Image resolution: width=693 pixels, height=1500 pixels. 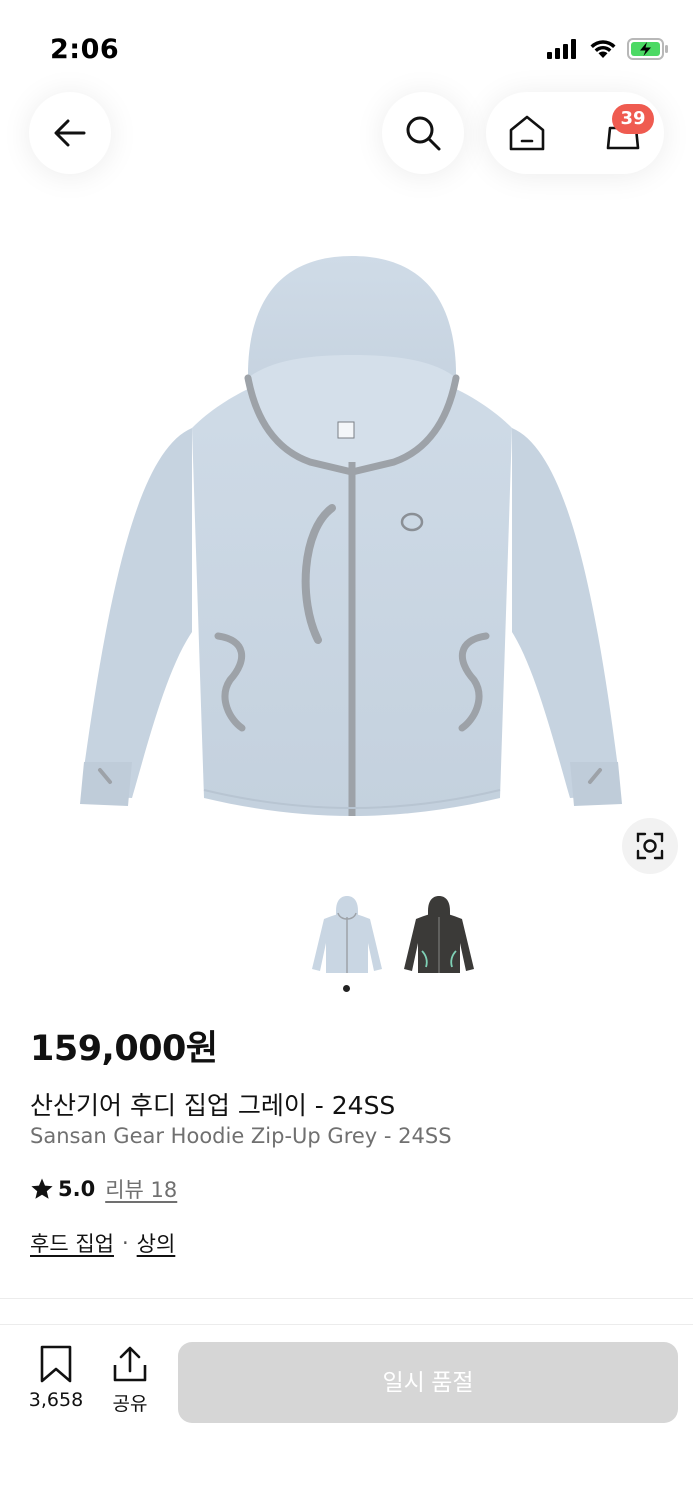 I want to click on cellular-signal-icon, so click(x=561, y=49).